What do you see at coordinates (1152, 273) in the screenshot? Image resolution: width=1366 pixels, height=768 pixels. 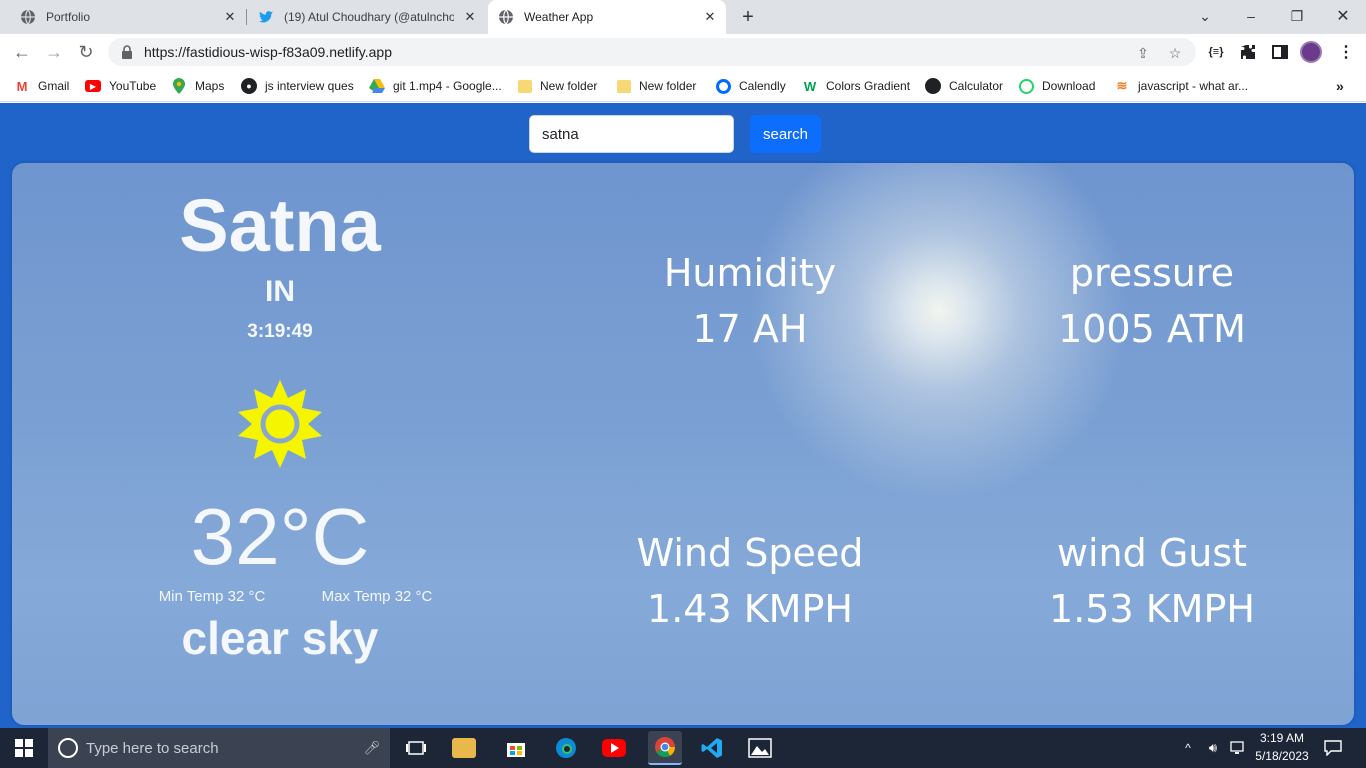 I see `pressure-label: pressure` at bounding box center [1152, 273].